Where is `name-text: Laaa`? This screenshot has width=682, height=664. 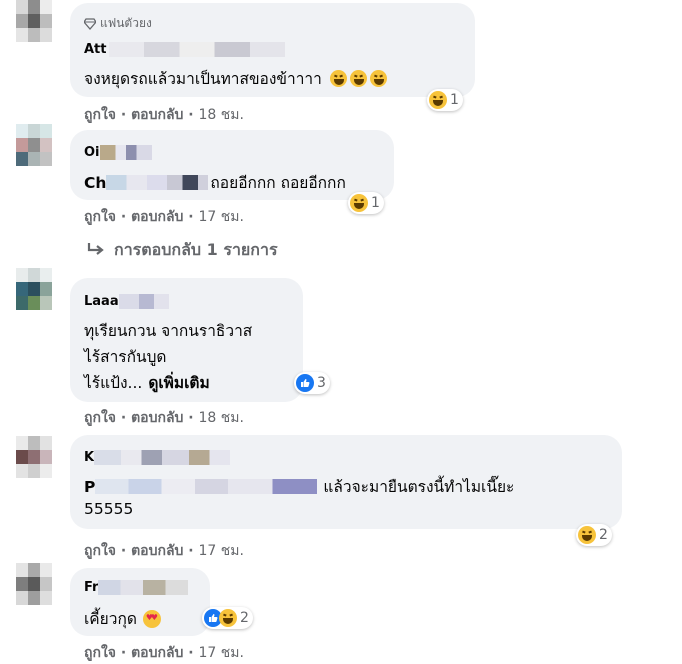 name-text: Laaa is located at coordinates (101, 301).